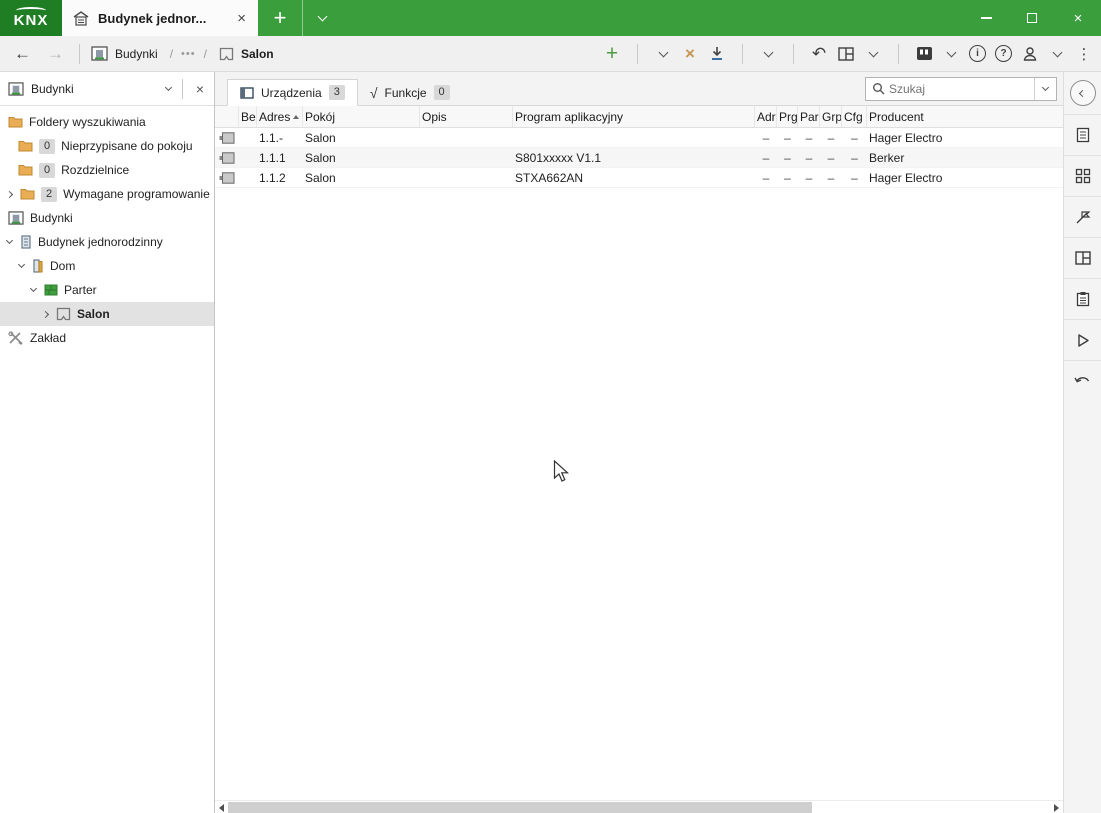 The image size is (1101, 813). I want to click on workspace-button, so click(846, 54).